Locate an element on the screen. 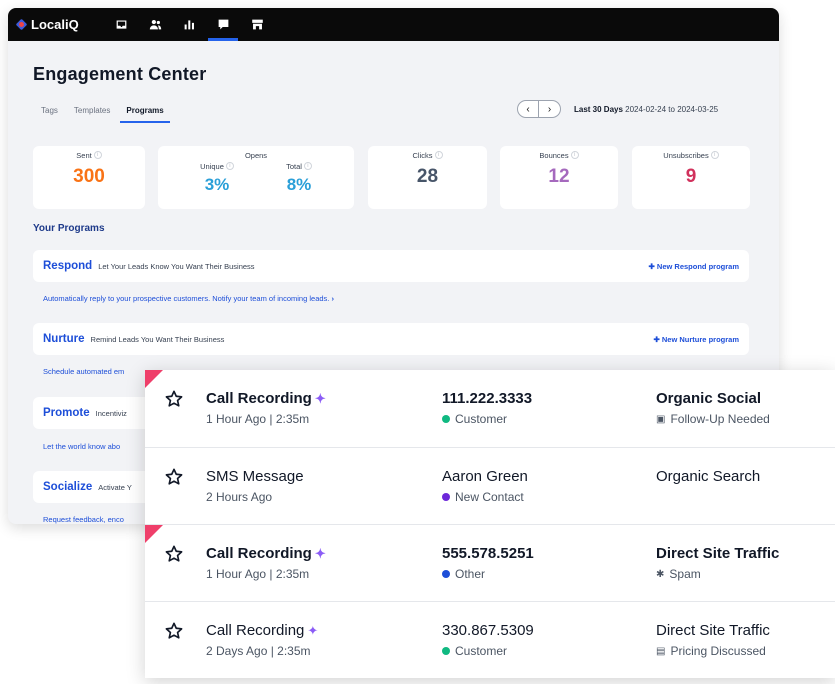 This screenshot has width=835, height=684. stat-card-unsubscribes: Unsubscribes i 9 is located at coordinates (691, 177).